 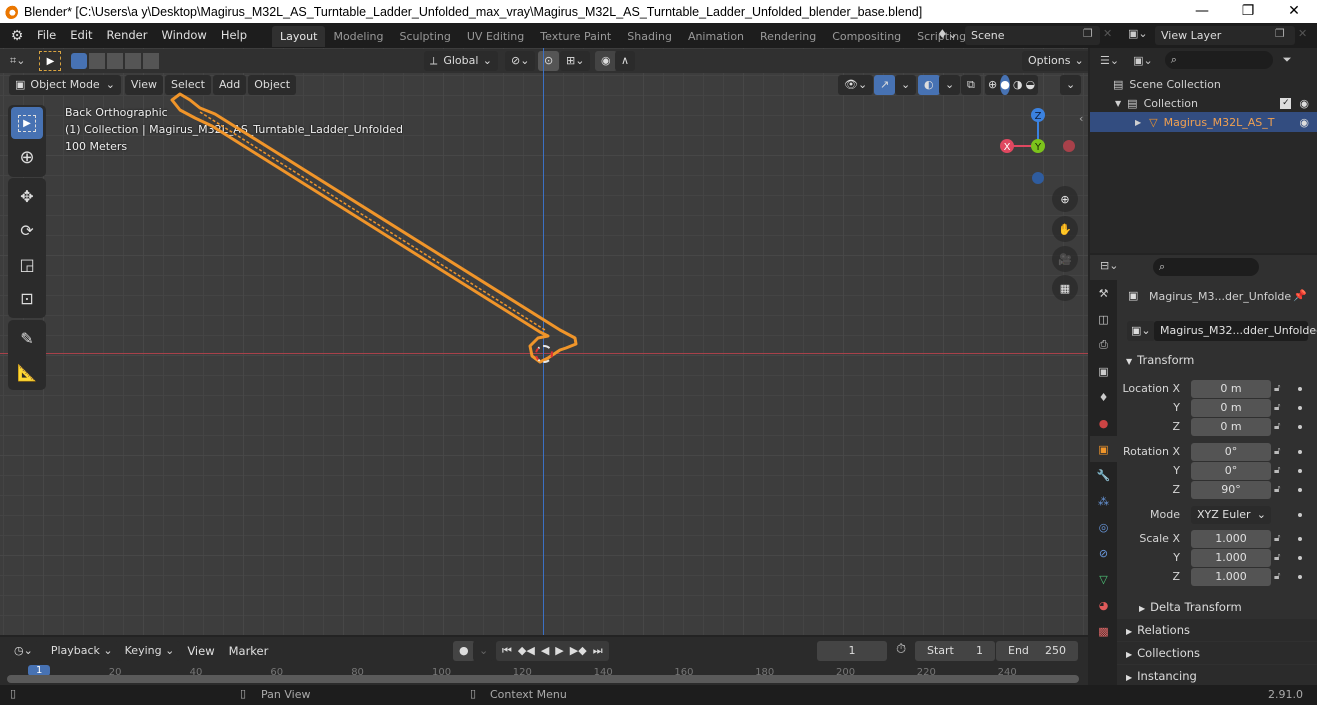 I want to click on measure-tool: 📐, so click(x=27, y=372).